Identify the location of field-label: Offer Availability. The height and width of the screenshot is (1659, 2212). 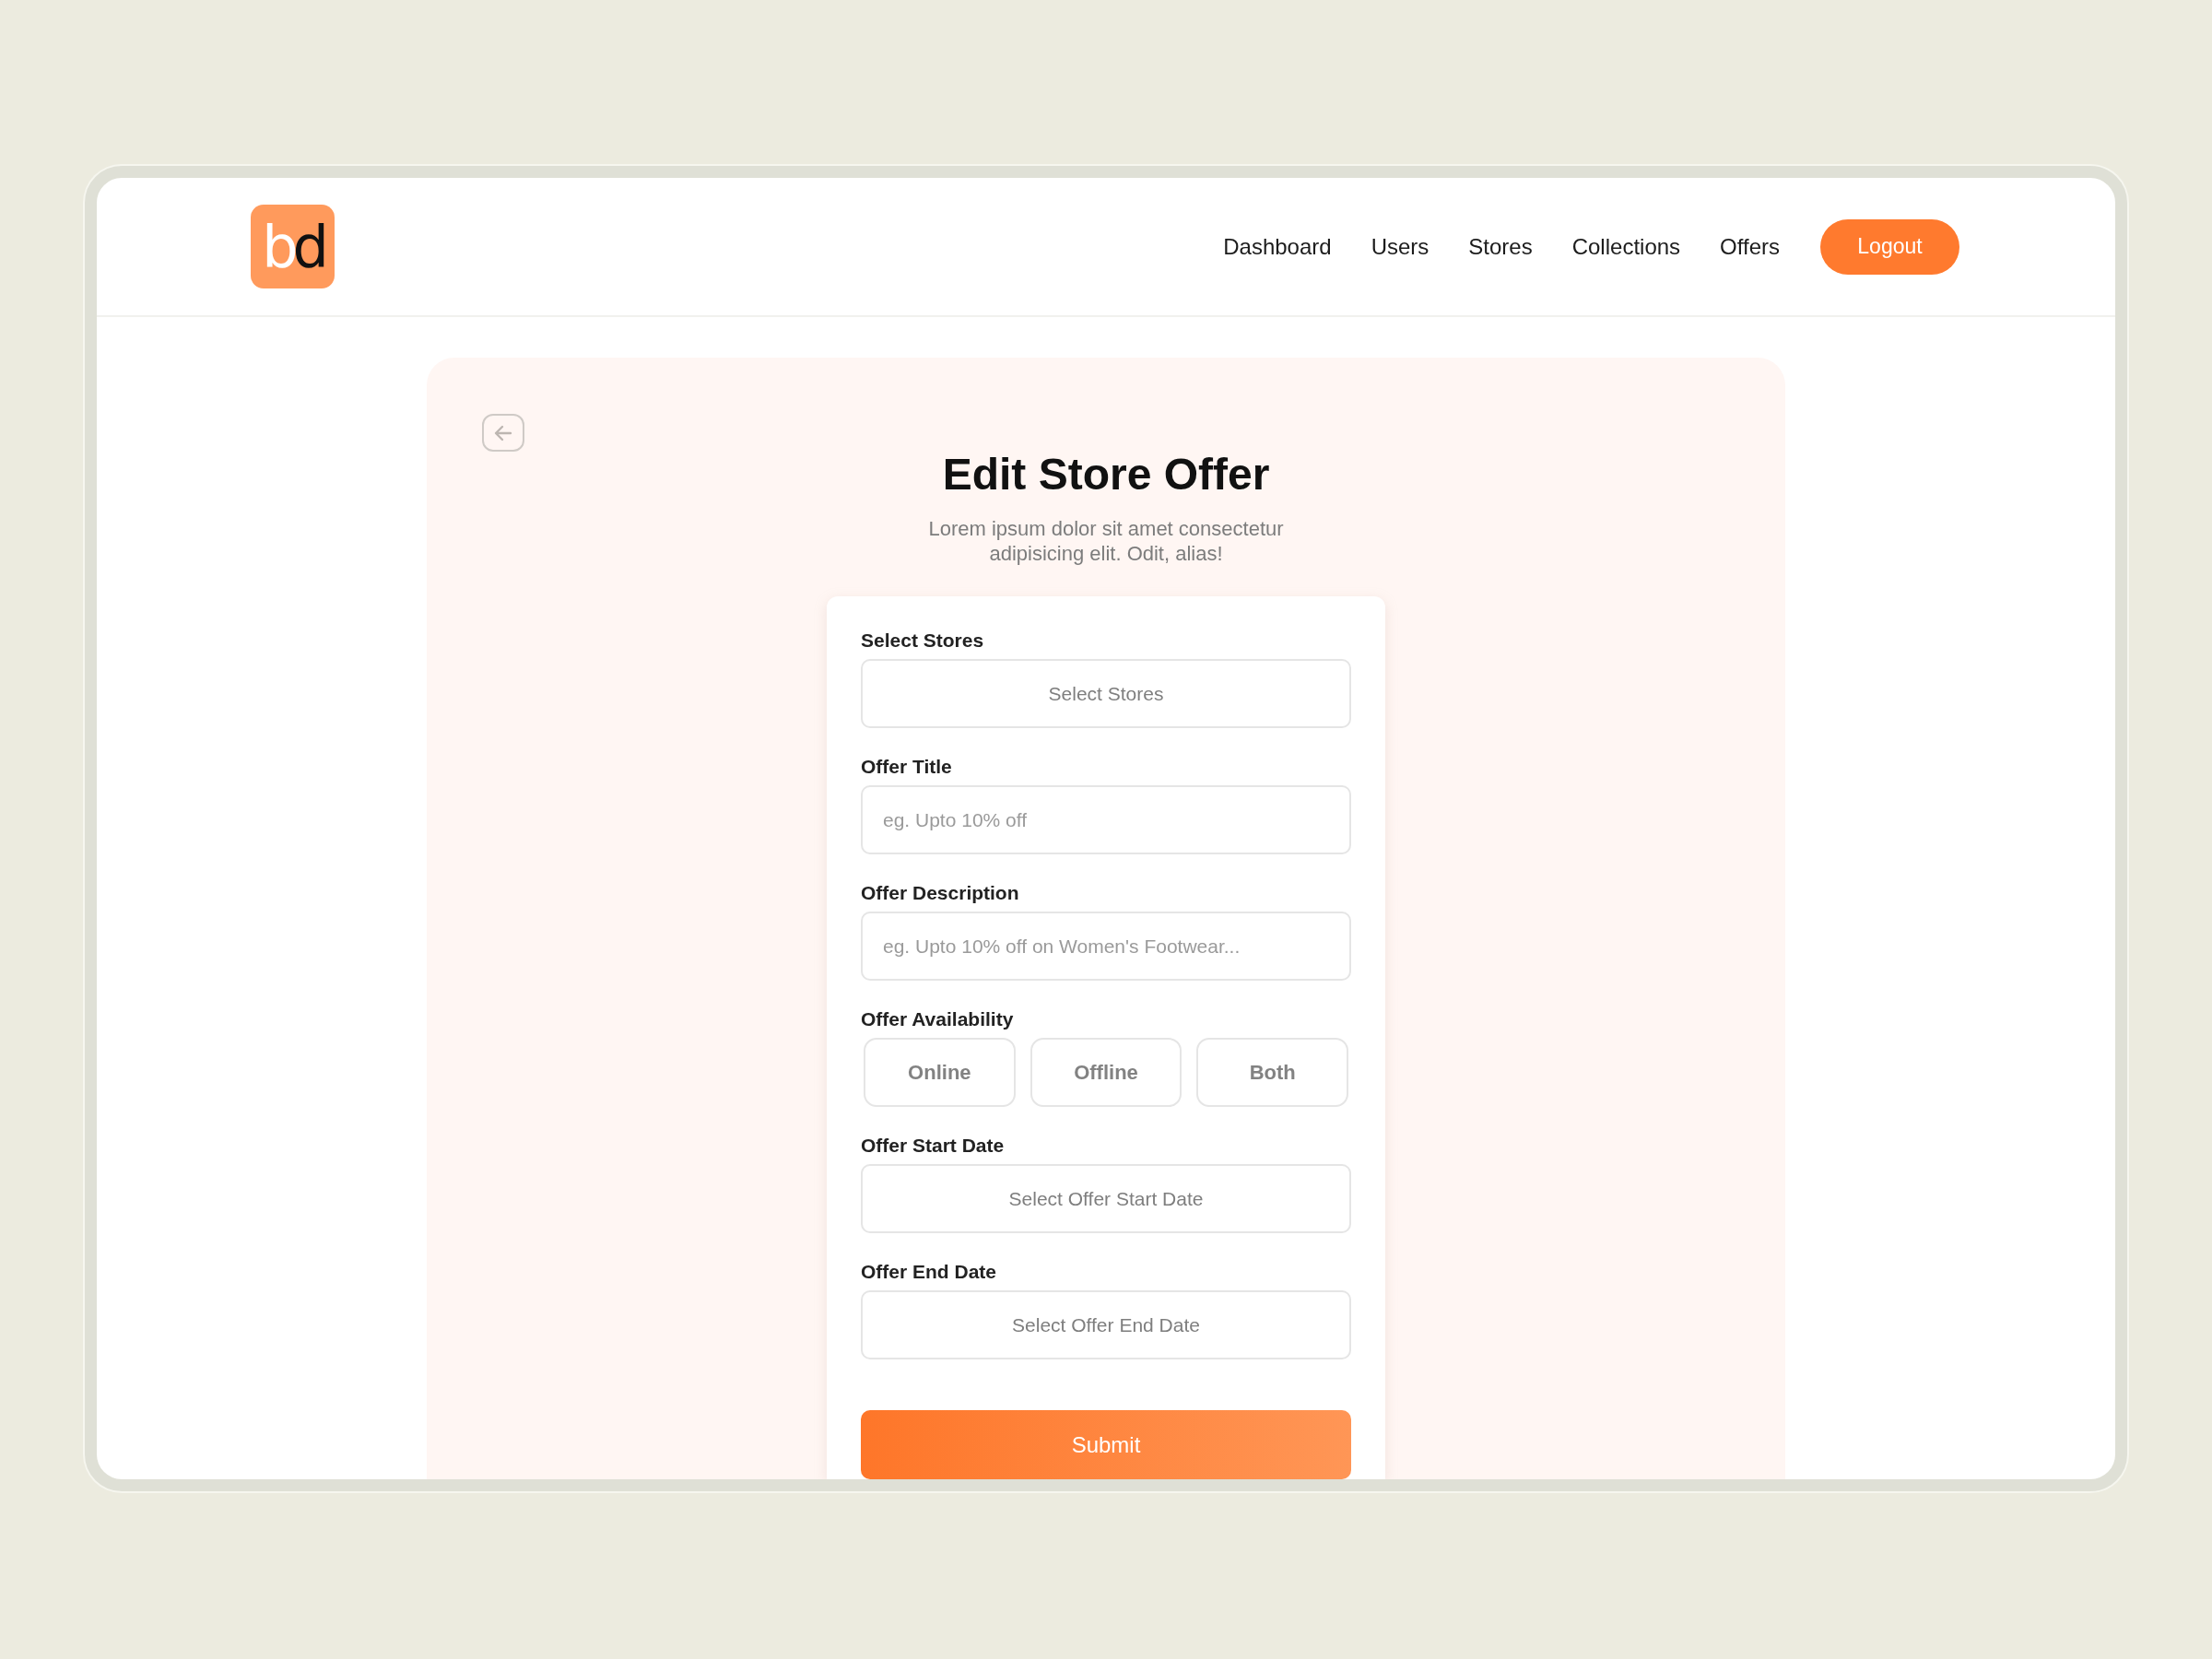
(937, 1019).